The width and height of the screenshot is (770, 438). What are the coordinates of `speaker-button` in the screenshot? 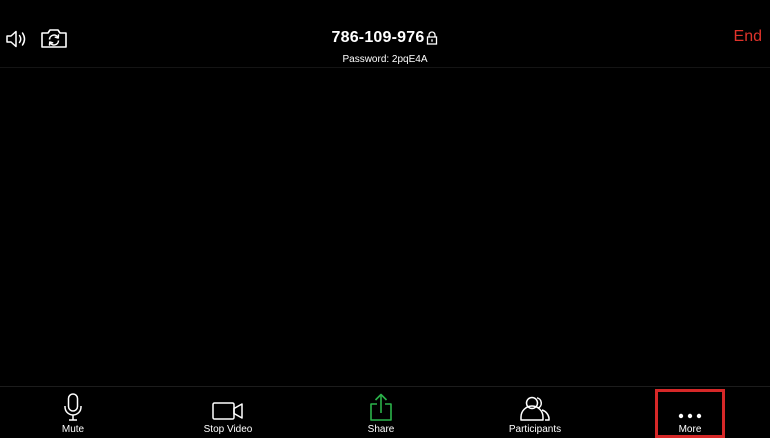 It's located at (16, 39).